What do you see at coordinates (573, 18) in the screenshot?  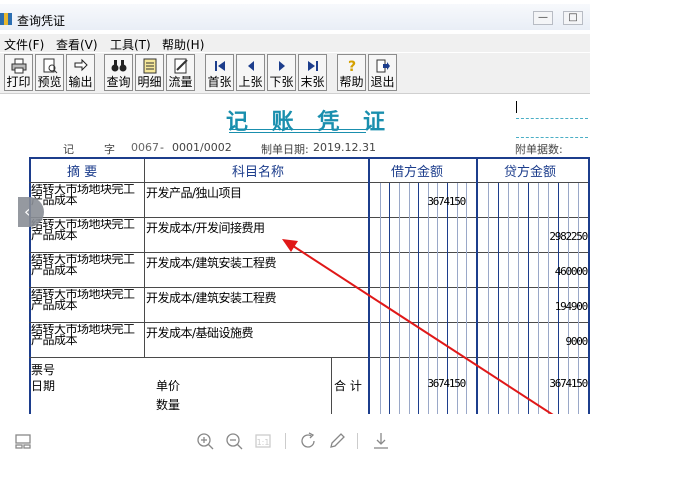 I see `maximize-button: □` at bounding box center [573, 18].